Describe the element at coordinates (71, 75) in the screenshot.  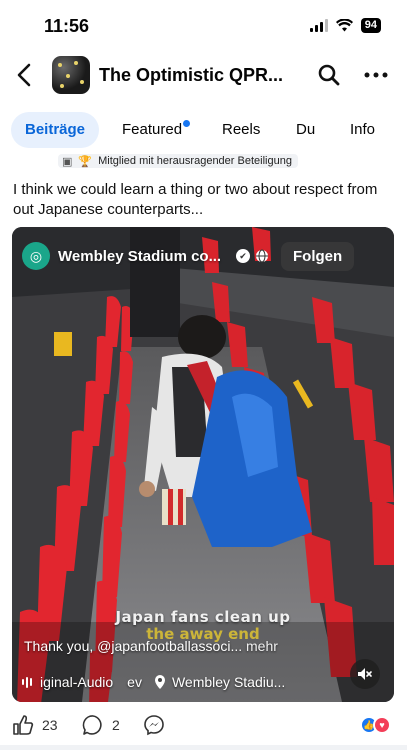
I see `group-avatar` at that location.